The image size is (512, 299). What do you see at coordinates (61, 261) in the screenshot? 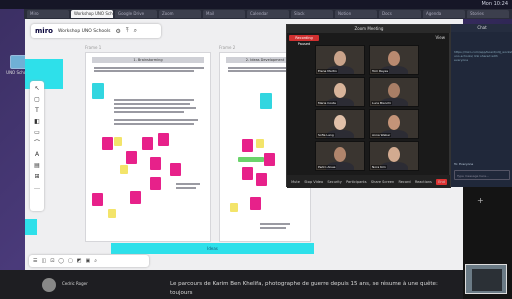
I see `bottom-tool-icon: ◯` at bounding box center [61, 261].